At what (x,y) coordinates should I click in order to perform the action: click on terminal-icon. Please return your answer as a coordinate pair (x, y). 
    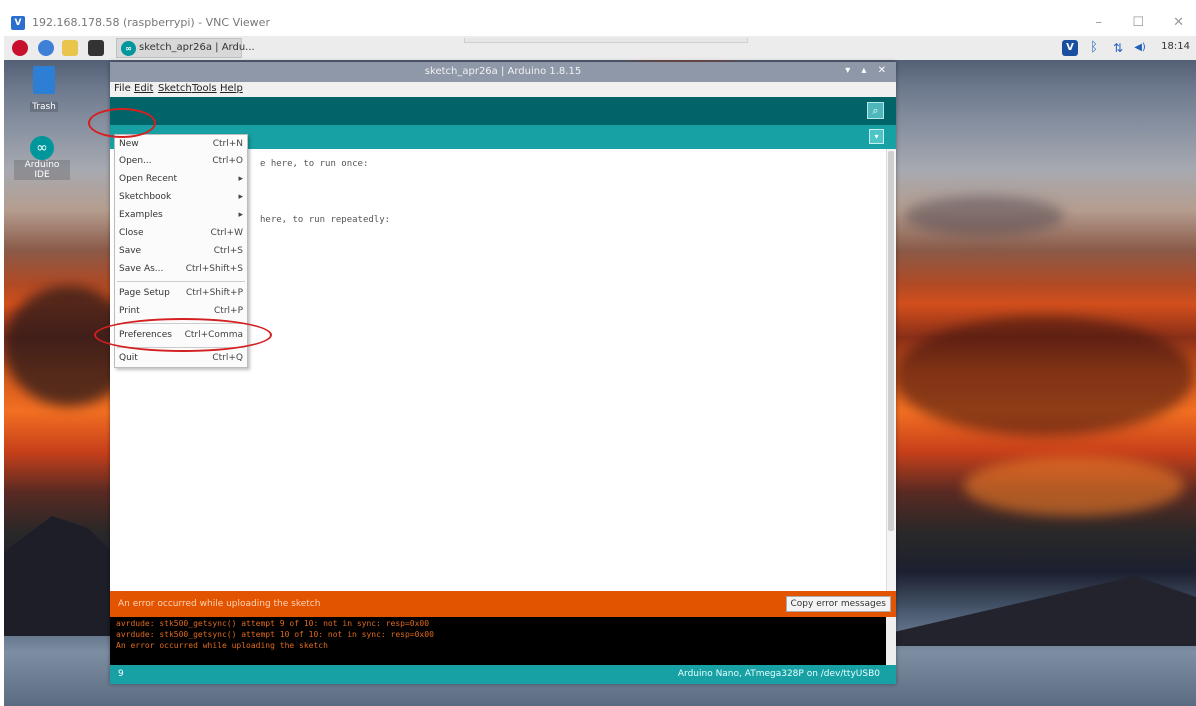
    Looking at the image, I should click on (96, 48).